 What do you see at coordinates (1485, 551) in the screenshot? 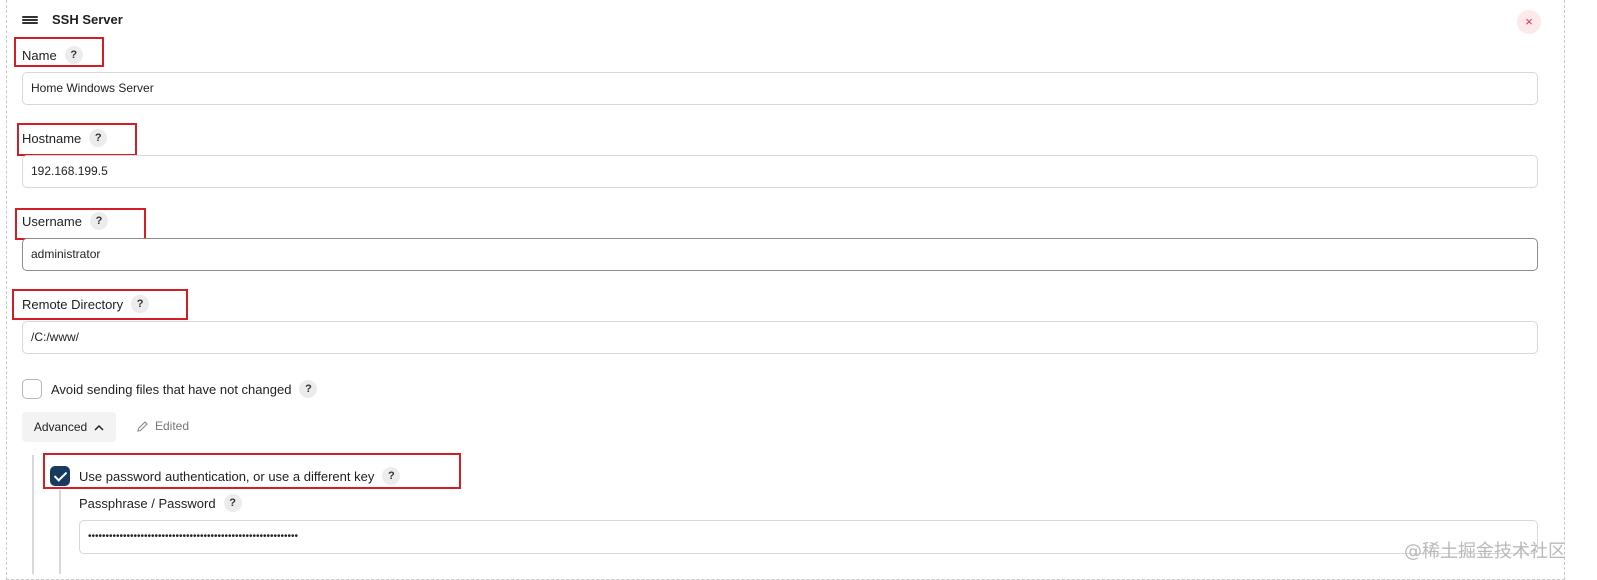
I see `watermark: @稀土掘金技术社区` at bounding box center [1485, 551].